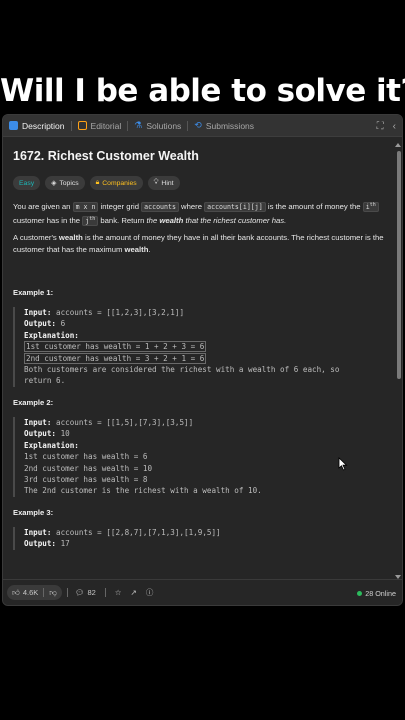 The width and height of the screenshot is (405, 720). What do you see at coordinates (206, 543) in the screenshot?
I see `example-output-line: Output: 17` at bounding box center [206, 543].